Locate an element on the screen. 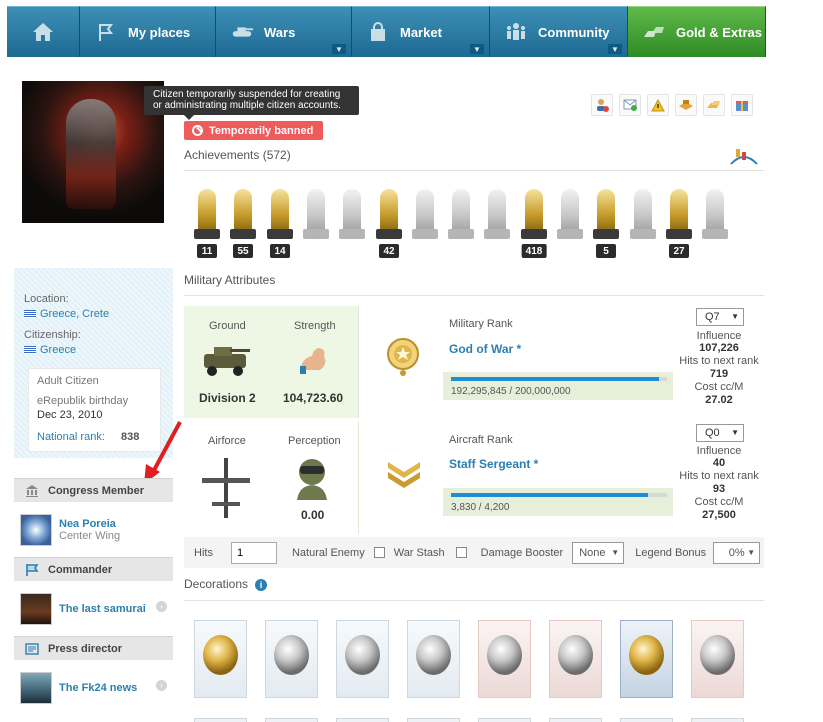  info-icon: i is located at coordinates (261, 585).